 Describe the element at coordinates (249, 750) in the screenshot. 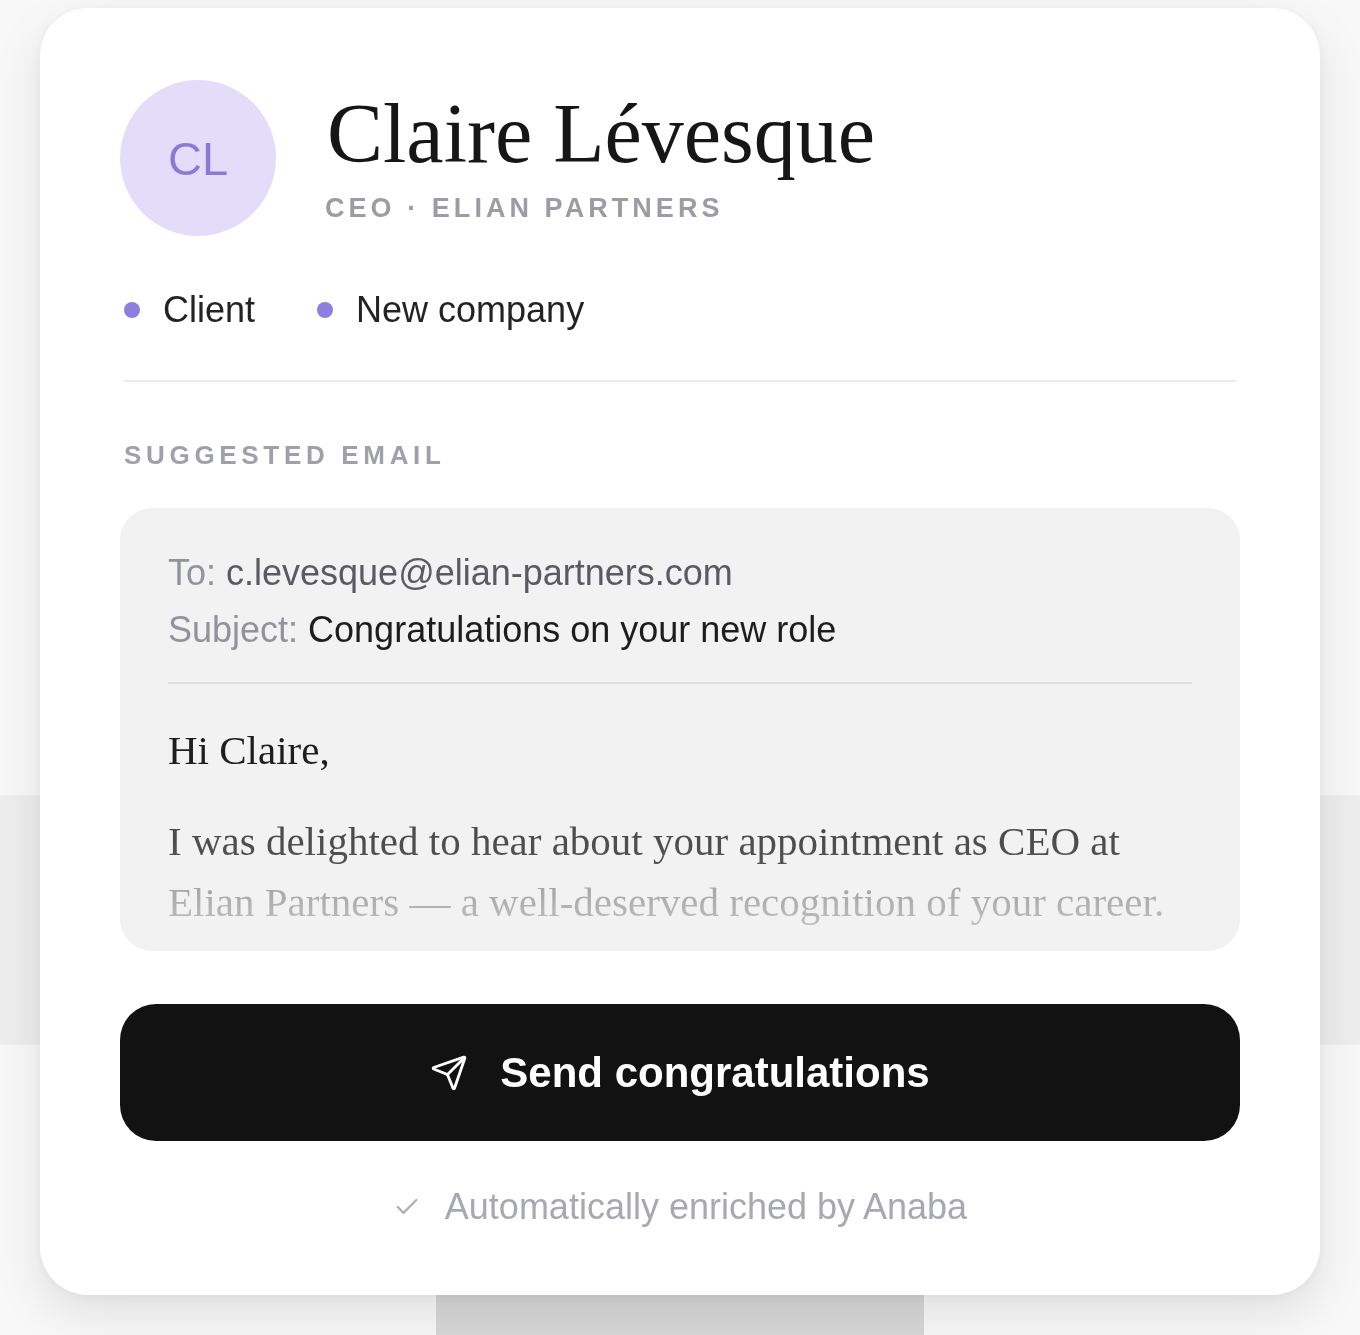

I see `email-greeting: Hi Claire,` at that location.